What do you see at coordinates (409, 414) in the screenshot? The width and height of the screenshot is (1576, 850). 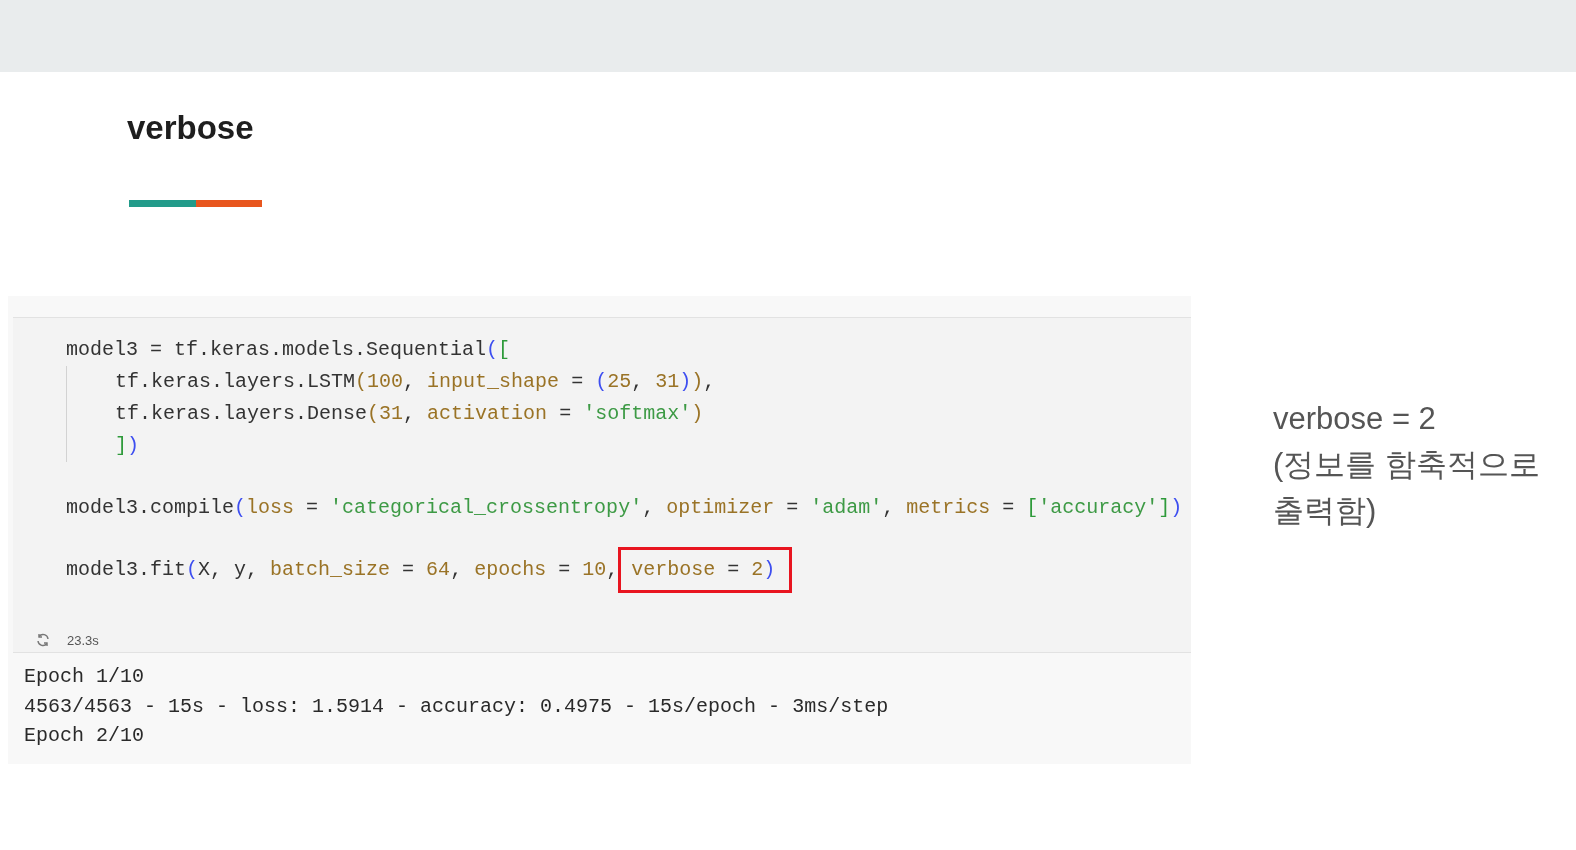 I see `code-line: tf.keras.layers.Dense(31, activation = 'softmax')` at bounding box center [409, 414].